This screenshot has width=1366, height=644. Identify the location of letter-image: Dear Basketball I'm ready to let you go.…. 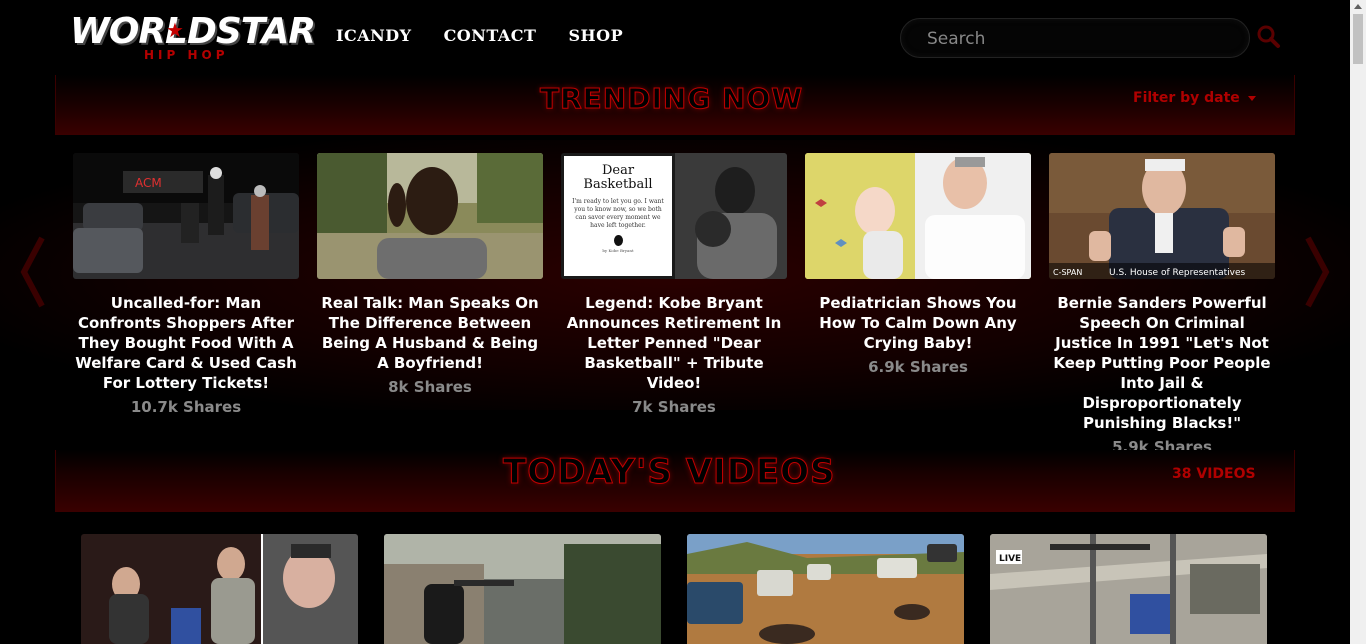
(618, 216).